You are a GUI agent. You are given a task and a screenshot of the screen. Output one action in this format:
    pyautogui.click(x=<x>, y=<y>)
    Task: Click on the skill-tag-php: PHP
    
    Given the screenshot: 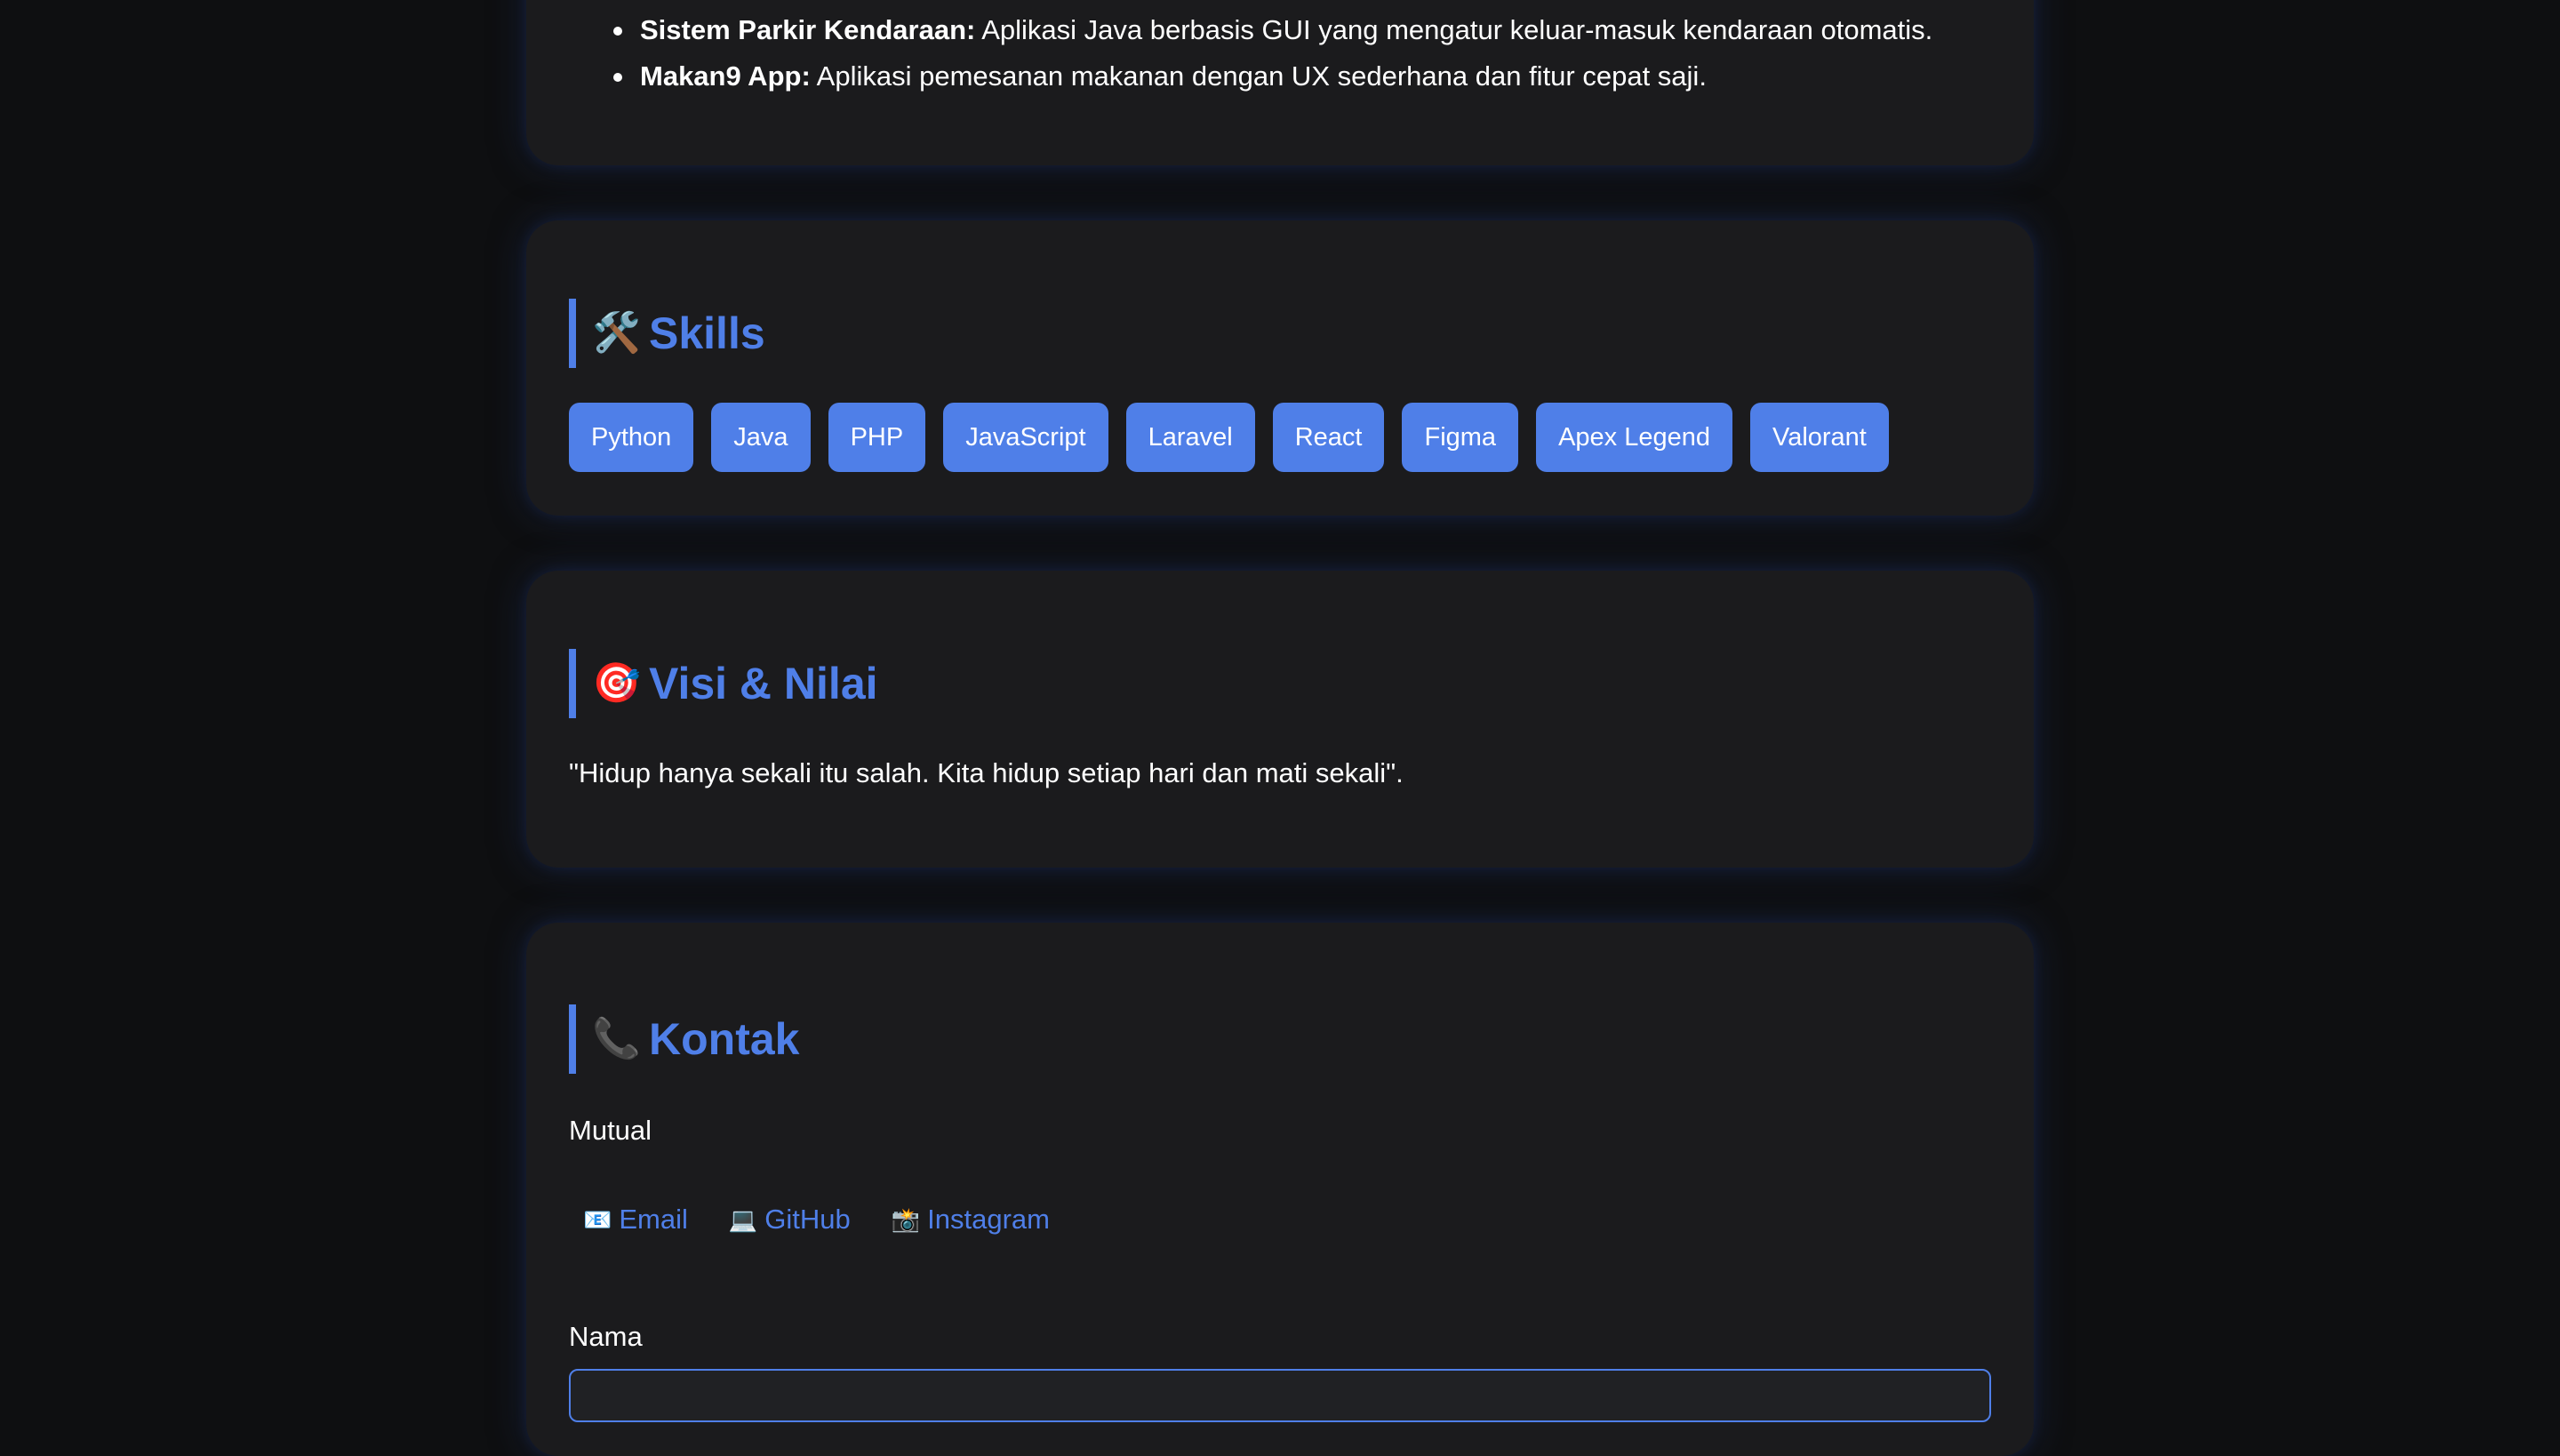 What is the action you would take?
    pyautogui.click(x=877, y=437)
    